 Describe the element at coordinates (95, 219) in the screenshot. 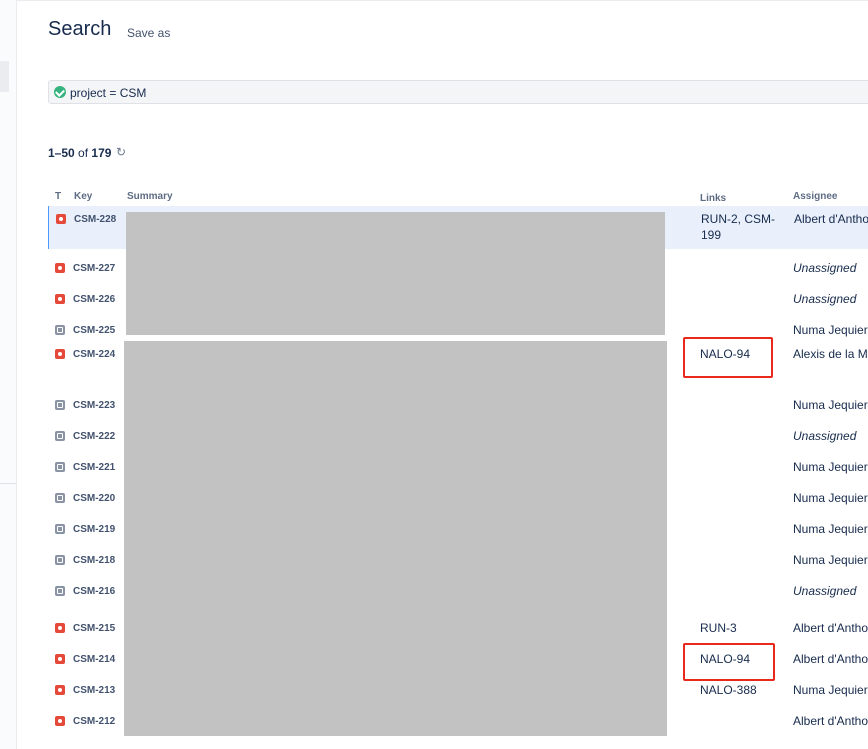

I see `issue-key-link: CSM-228` at that location.